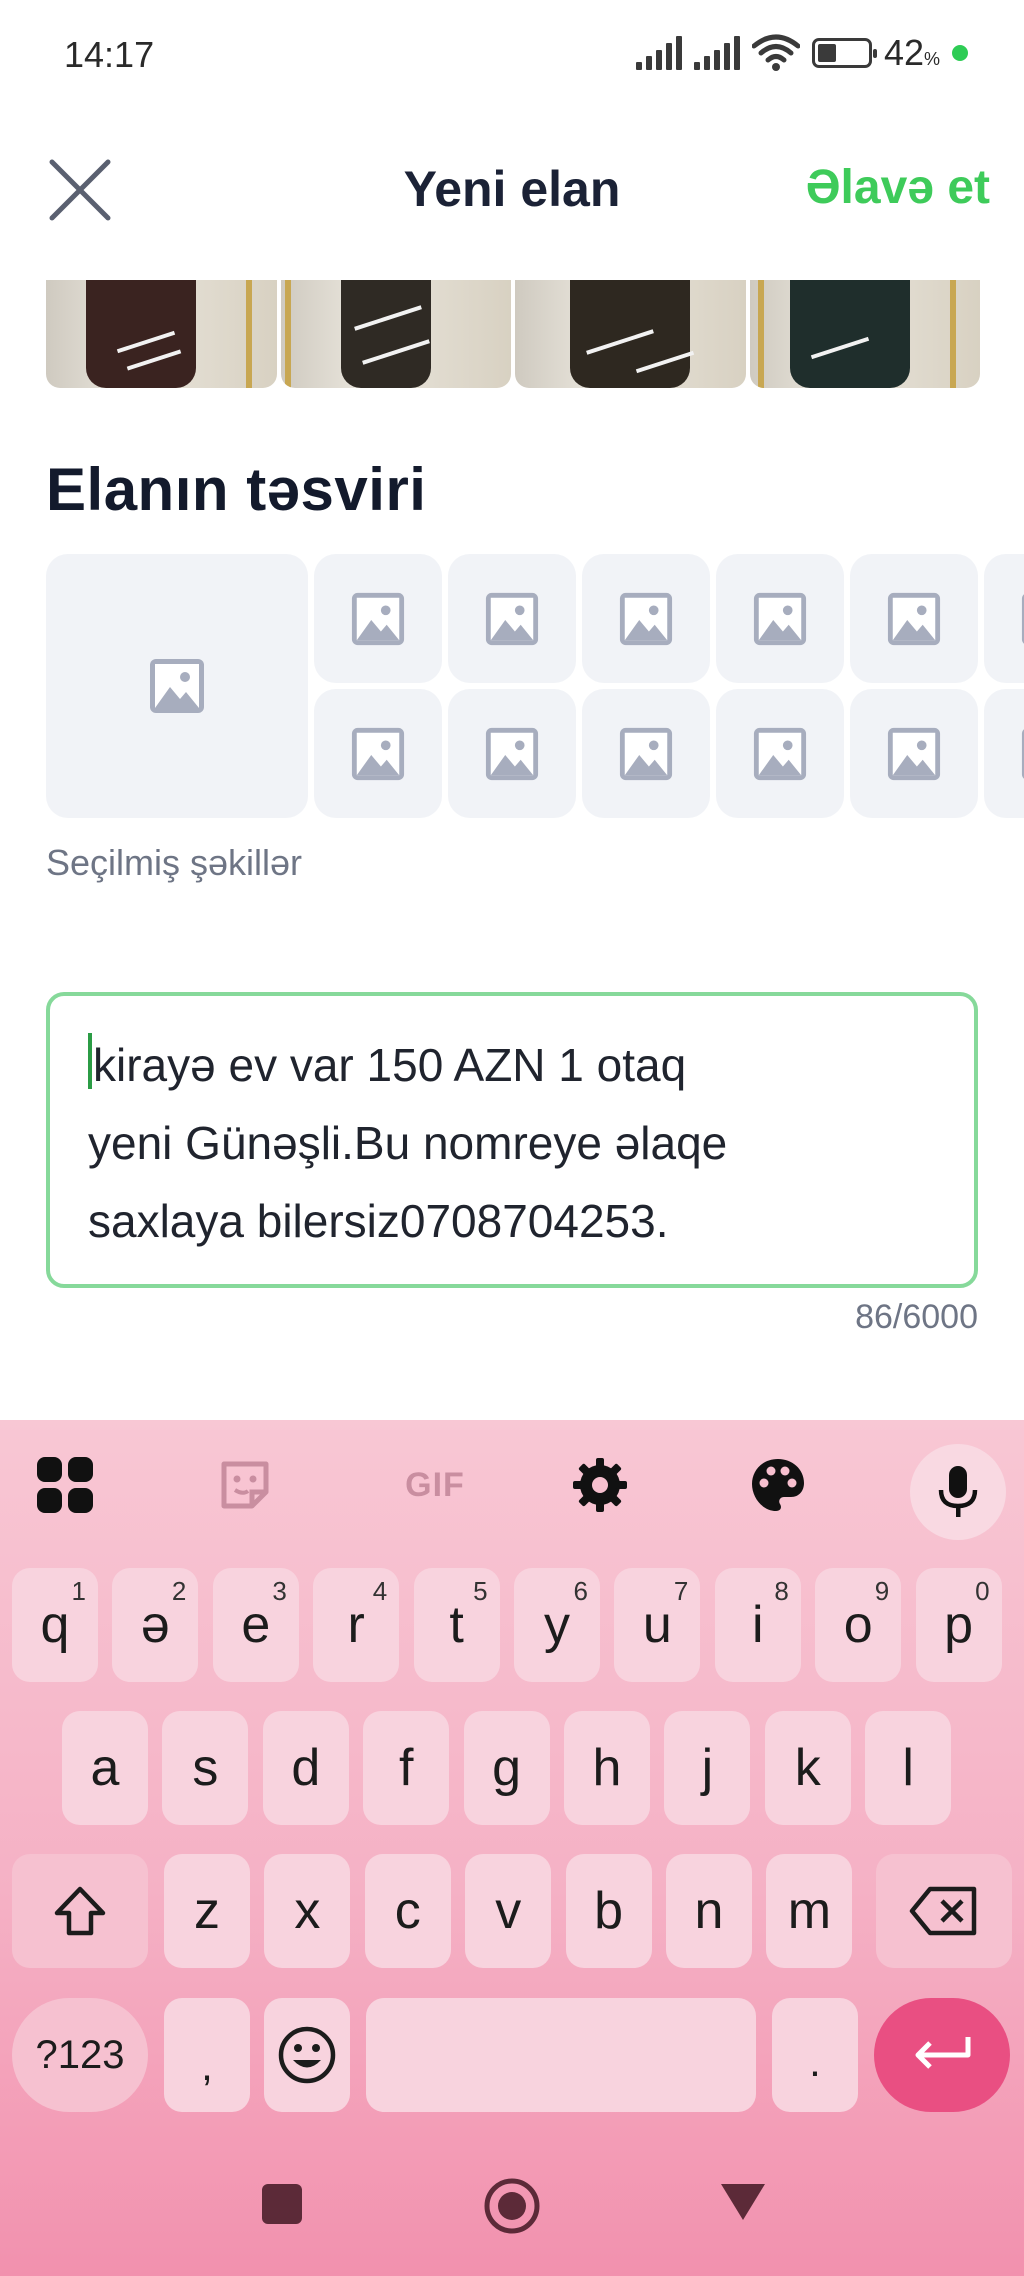 This screenshot has width=1024, height=2276. I want to click on backspace-key, so click(944, 1911).